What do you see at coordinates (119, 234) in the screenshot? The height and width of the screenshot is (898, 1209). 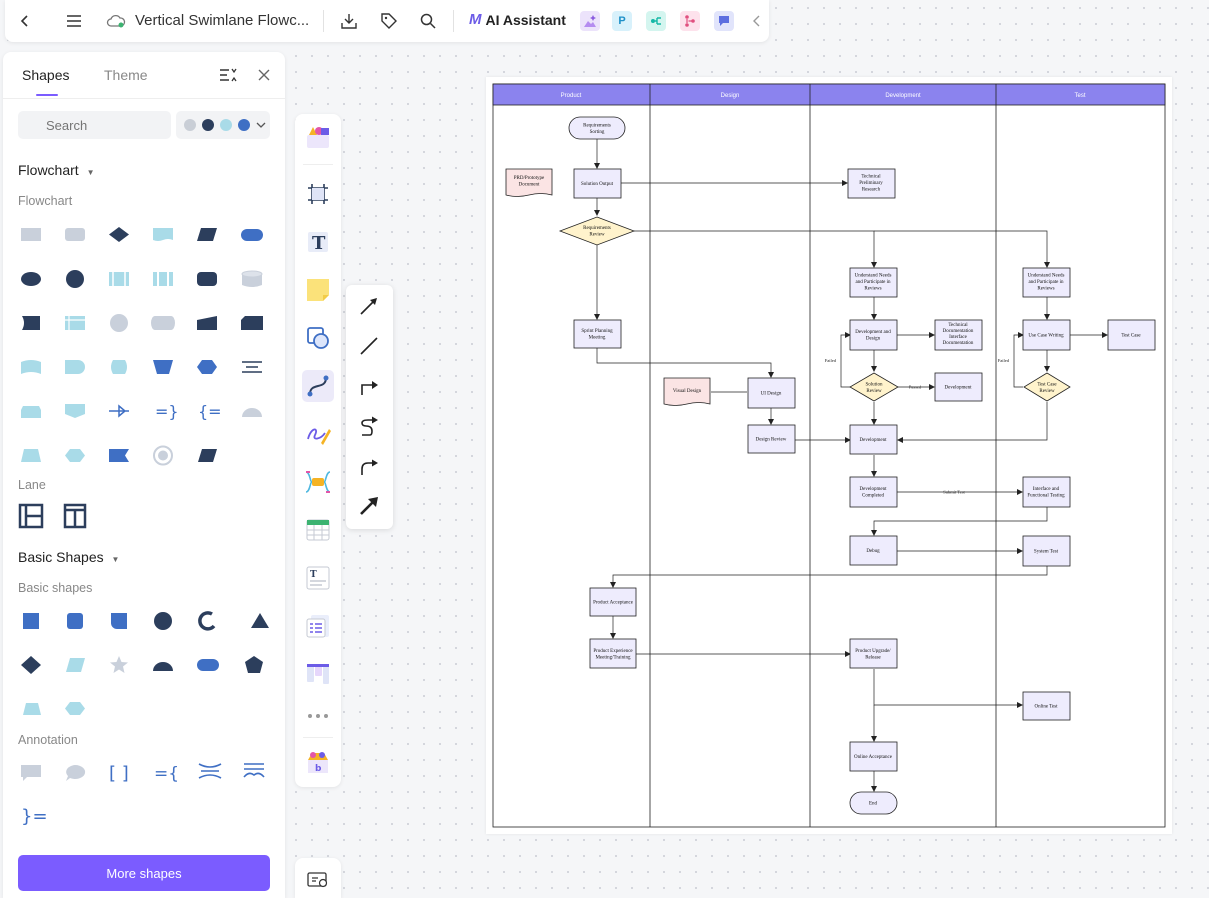 I see `shape-decision` at bounding box center [119, 234].